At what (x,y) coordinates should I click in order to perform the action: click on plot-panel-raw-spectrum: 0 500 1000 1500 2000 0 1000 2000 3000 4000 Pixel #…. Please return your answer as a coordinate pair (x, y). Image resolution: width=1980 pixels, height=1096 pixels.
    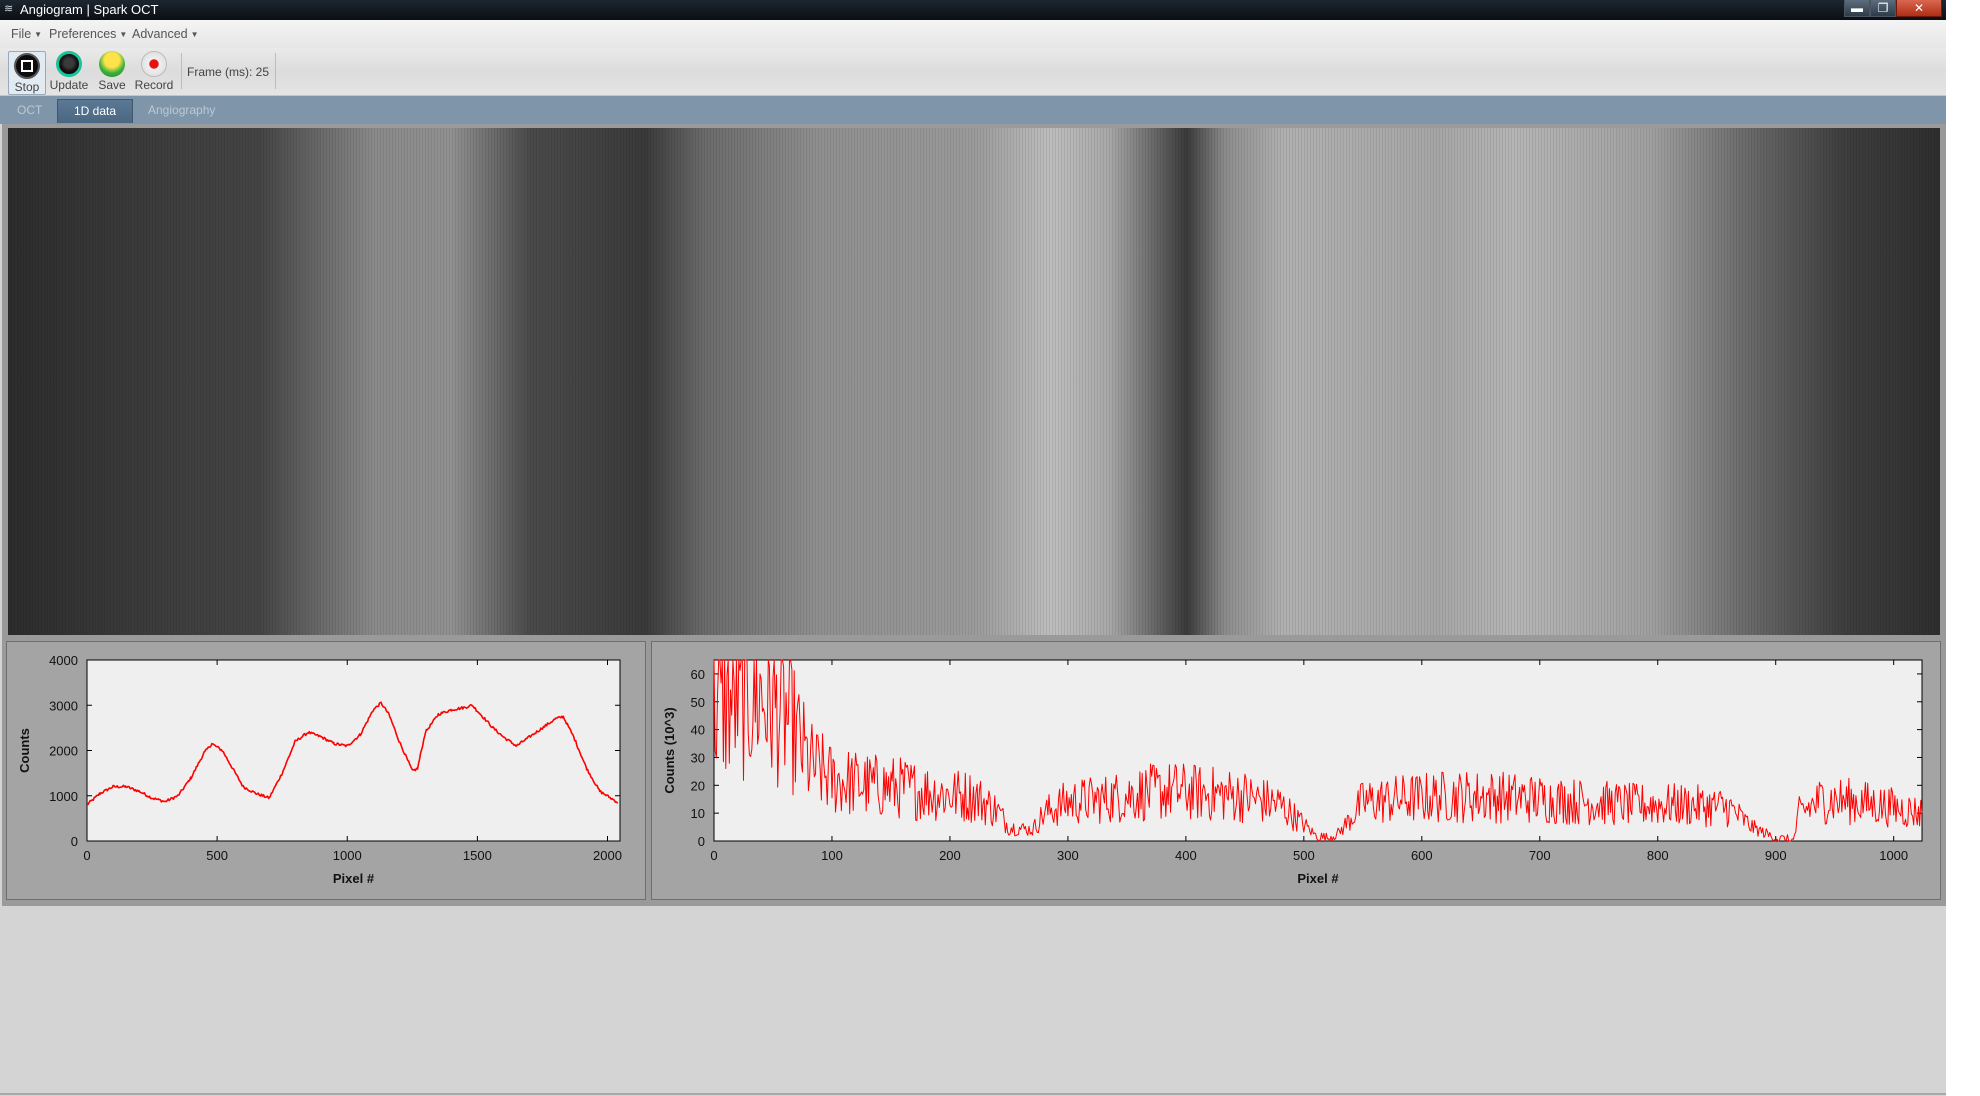
    Looking at the image, I should click on (326, 770).